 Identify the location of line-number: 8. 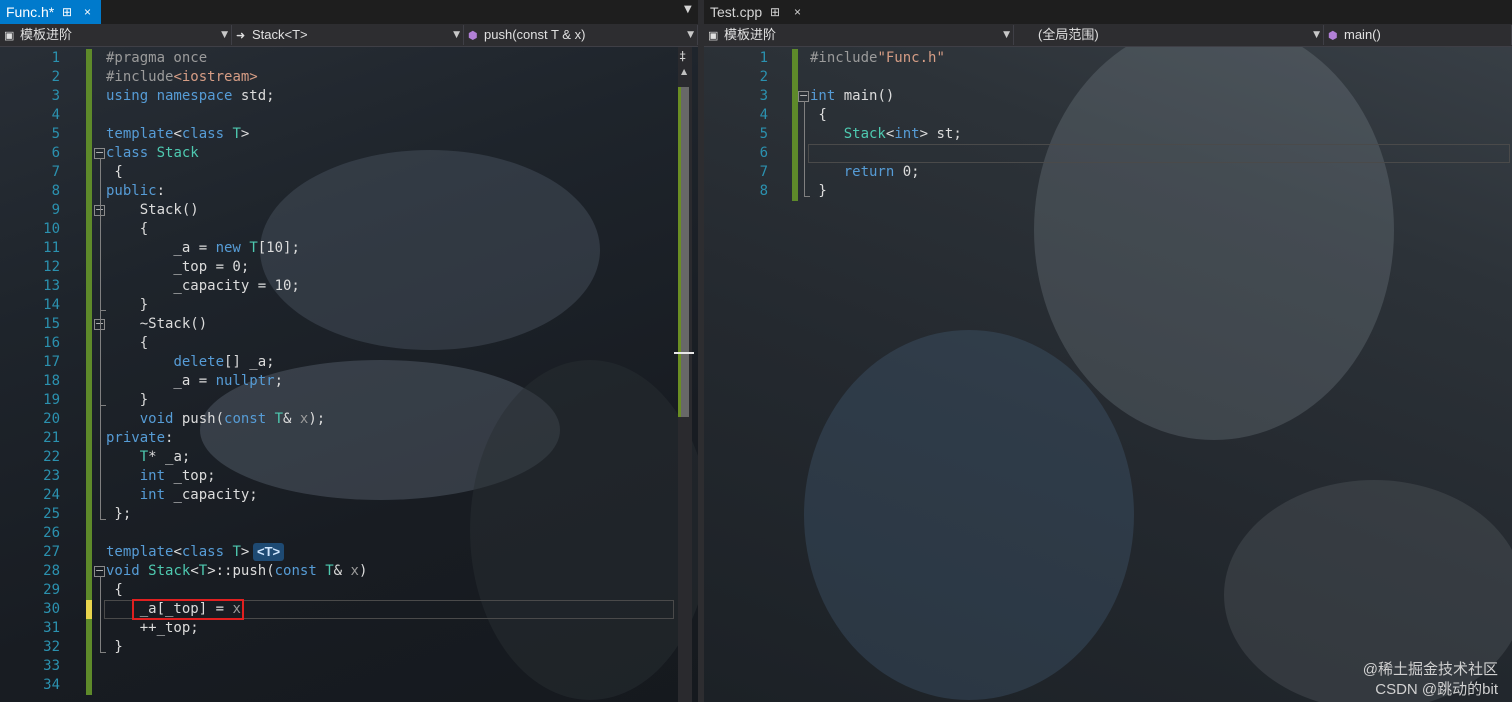
(55, 191).